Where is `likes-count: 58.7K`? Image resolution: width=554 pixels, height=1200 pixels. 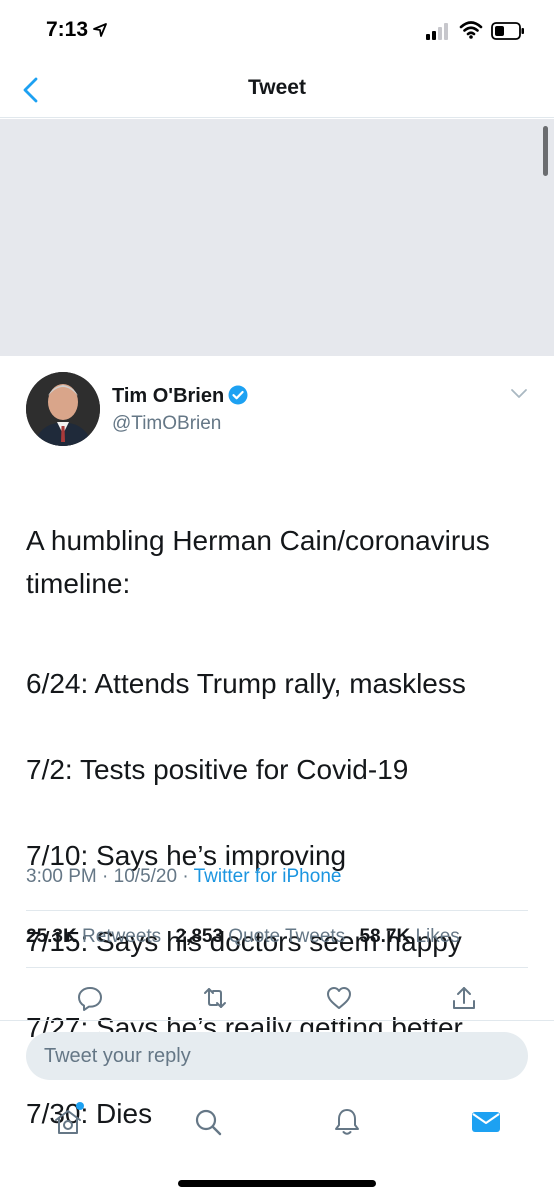 likes-count: 58.7K is located at coordinates (385, 936).